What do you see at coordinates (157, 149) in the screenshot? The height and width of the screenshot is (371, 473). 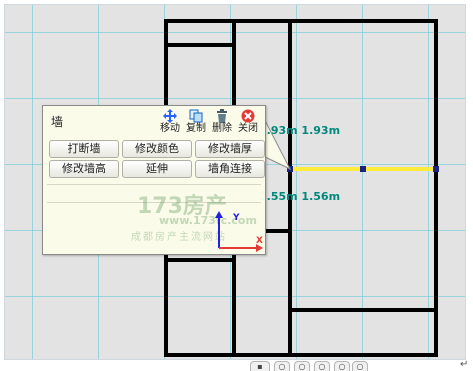 I see `change-color-button: 修改颜色` at bounding box center [157, 149].